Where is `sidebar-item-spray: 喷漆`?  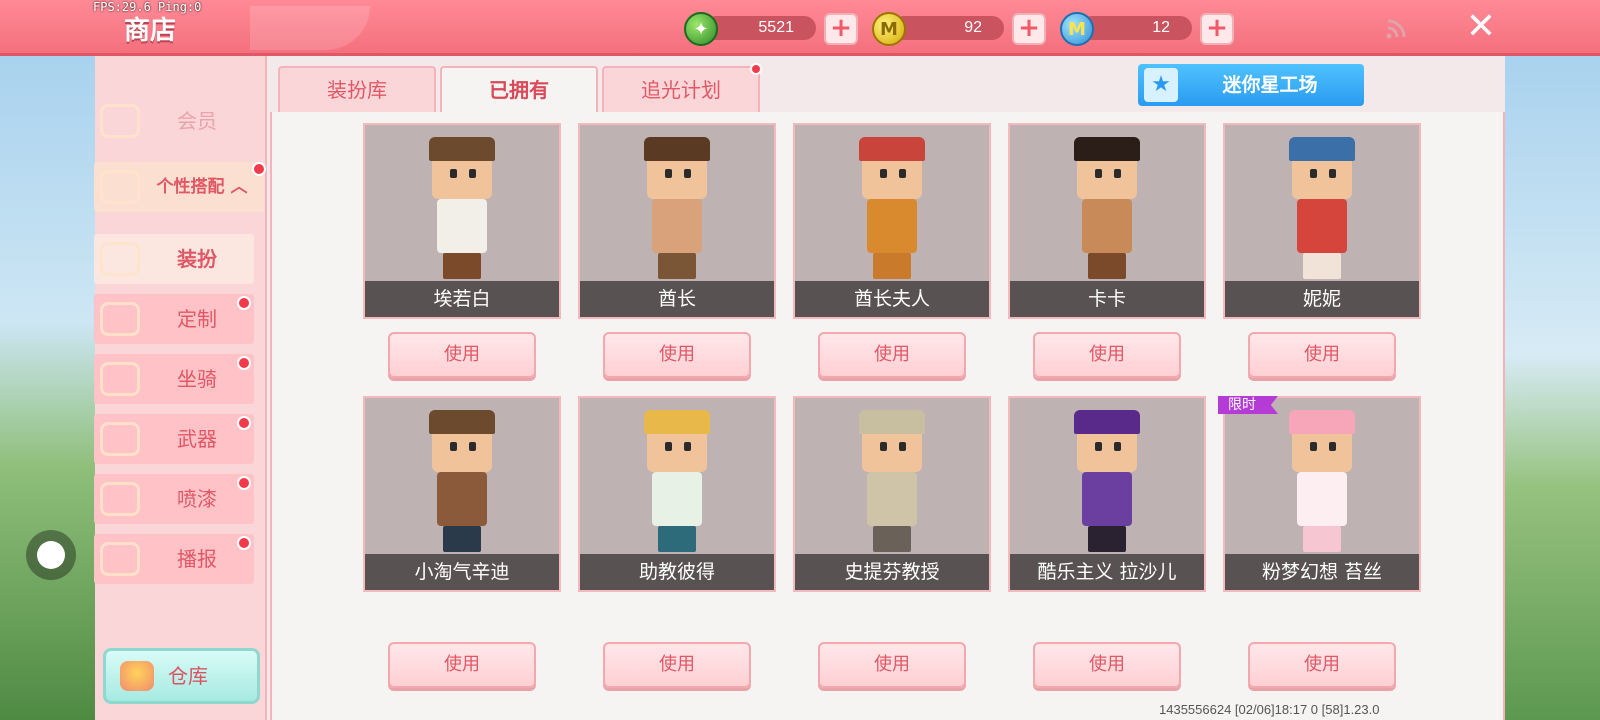
sidebar-item-spray: 喷漆 is located at coordinates (174, 499).